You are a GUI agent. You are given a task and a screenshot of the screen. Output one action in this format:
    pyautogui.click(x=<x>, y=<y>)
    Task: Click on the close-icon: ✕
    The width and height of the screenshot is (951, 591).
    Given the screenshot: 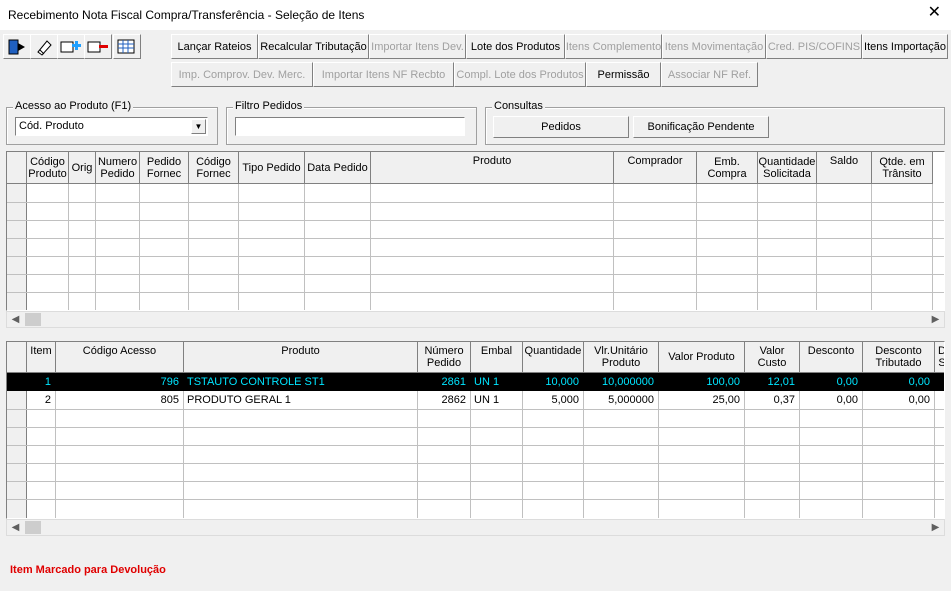 What is the action you would take?
    pyautogui.click(x=934, y=13)
    